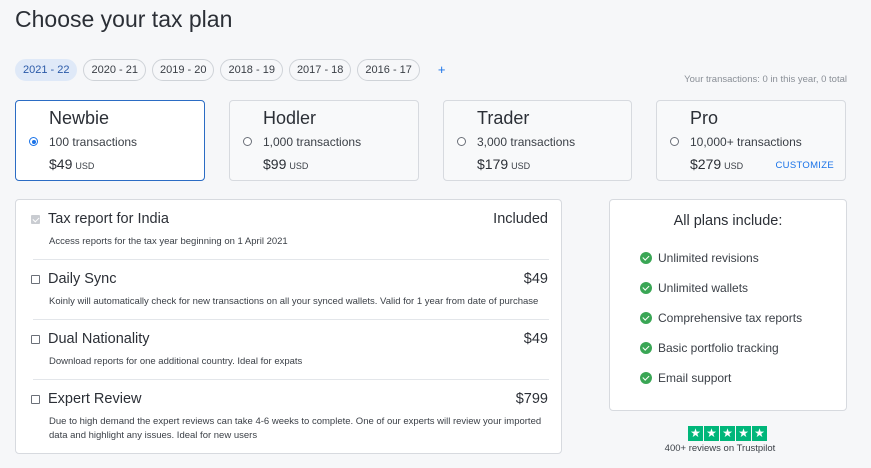 The height and width of the screenshot is (468, 871). Describe the element at coordinates (720, 448) in the screenshot. I see `trustpilot-text: 400+ reviews on Trustpilot` at that location.